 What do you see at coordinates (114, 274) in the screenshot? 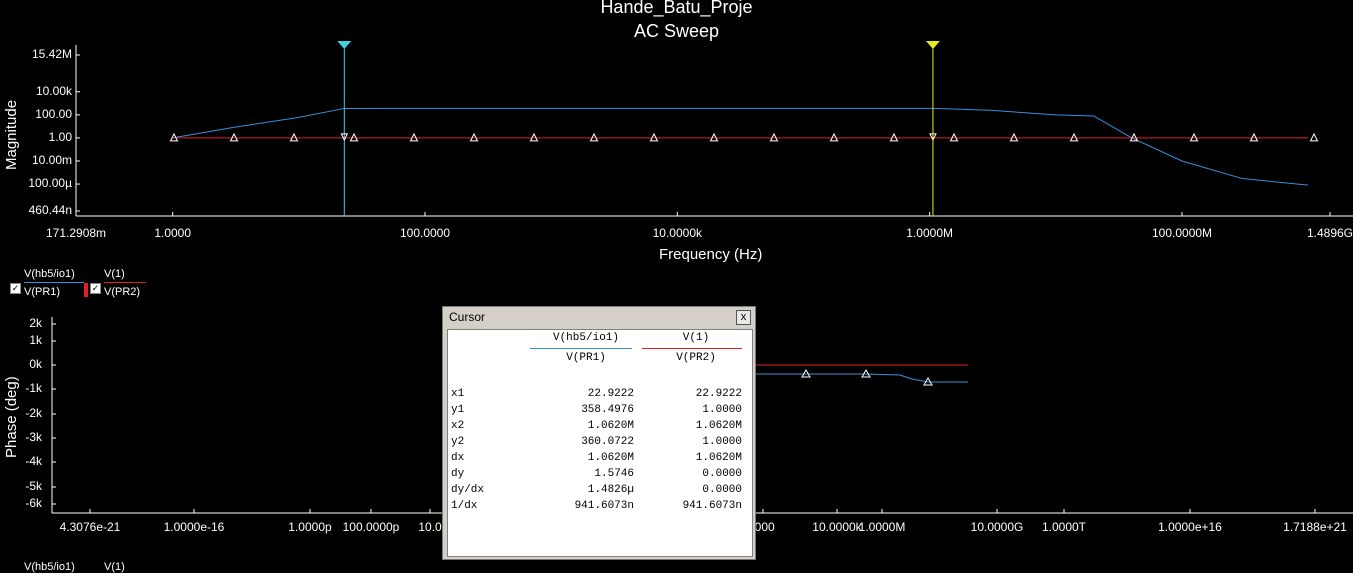
I see `legend-item-2-top: V(1)` at bounding box center [114, 274].